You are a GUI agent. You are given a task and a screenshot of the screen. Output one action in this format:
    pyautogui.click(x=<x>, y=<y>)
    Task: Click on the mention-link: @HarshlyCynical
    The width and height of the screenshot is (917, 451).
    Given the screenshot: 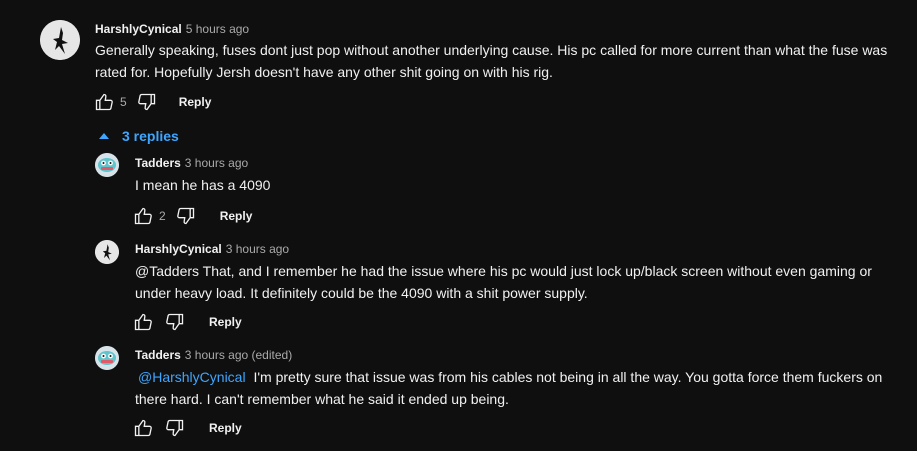 What is the action you would take?
    pyautogui.click(x=192, y=377)
    